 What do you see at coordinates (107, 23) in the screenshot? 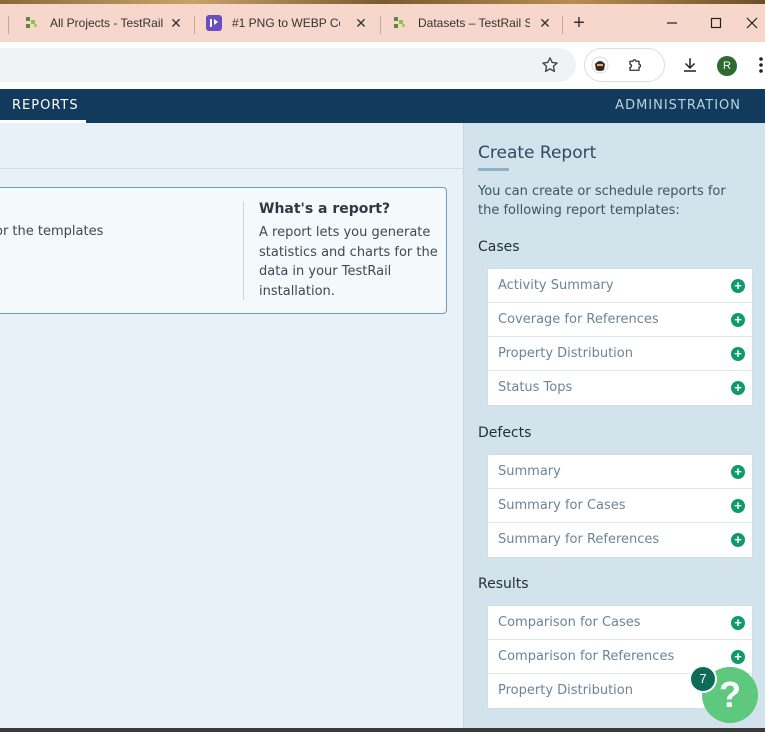
I see `tab-title: All Projects - TestRail` at bounding box center [107, 23].